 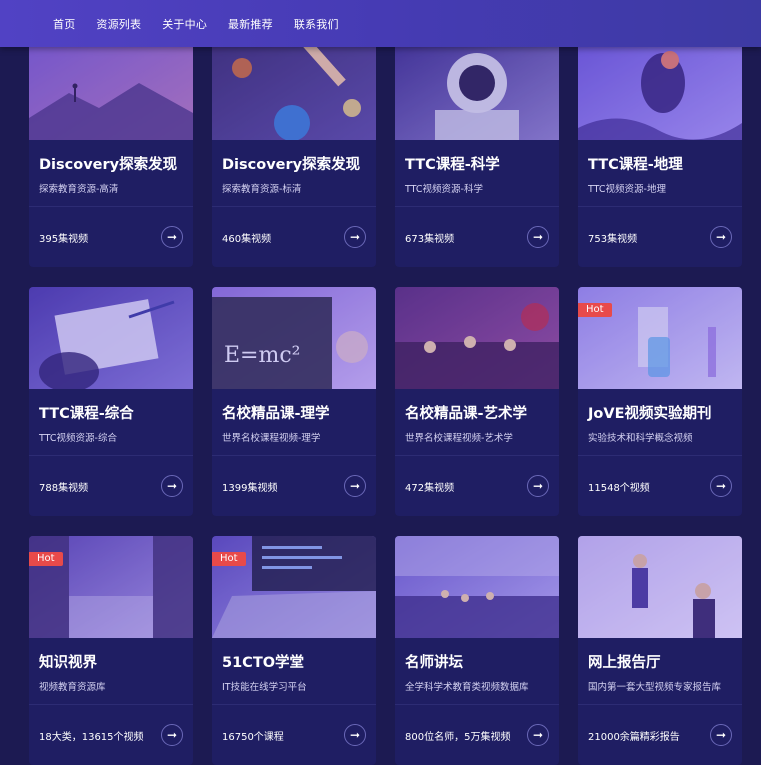 I want to click on card-subtitle: TTC视频资源-地理, so click(x=627, y=189).